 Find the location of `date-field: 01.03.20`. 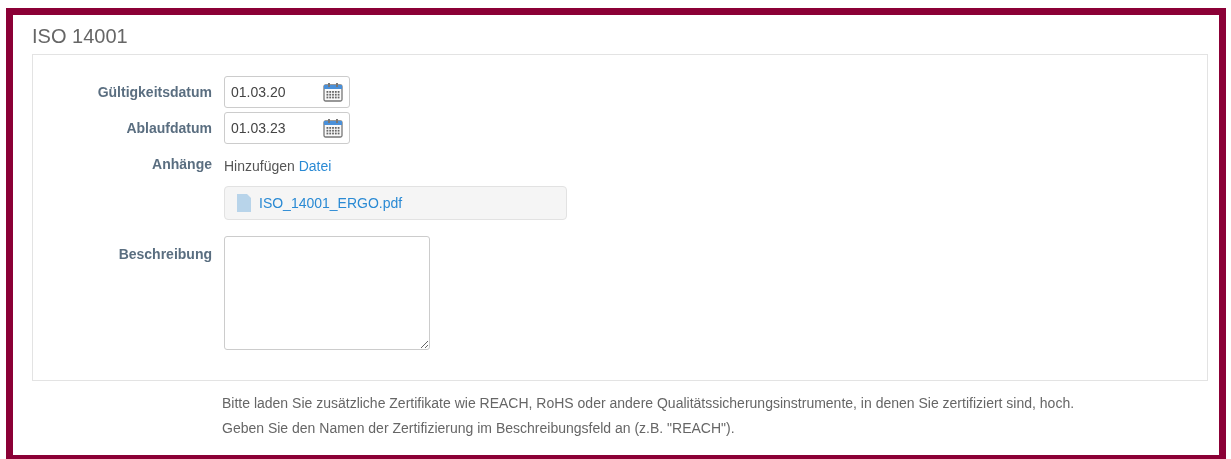

date-field: 01.03.20 is located at coordinates (287, 92).